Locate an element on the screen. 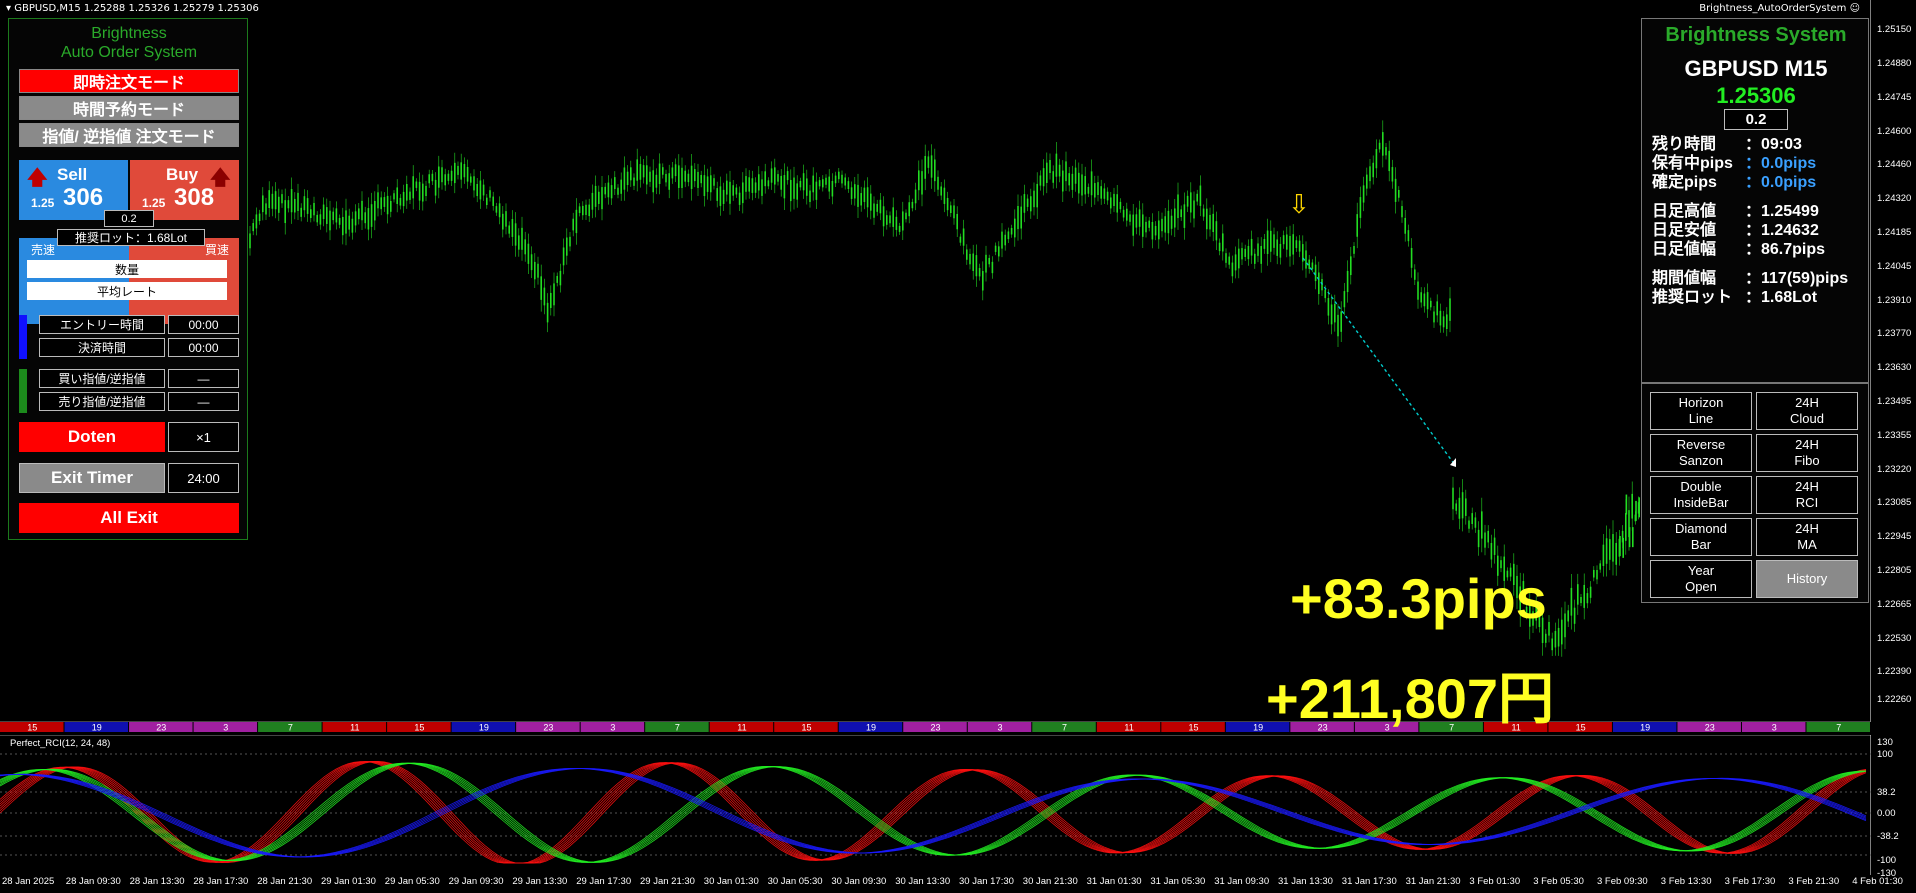 The image size is (1916, 893). info-value: ：86.7pips is located at coordinates (1785, 249).